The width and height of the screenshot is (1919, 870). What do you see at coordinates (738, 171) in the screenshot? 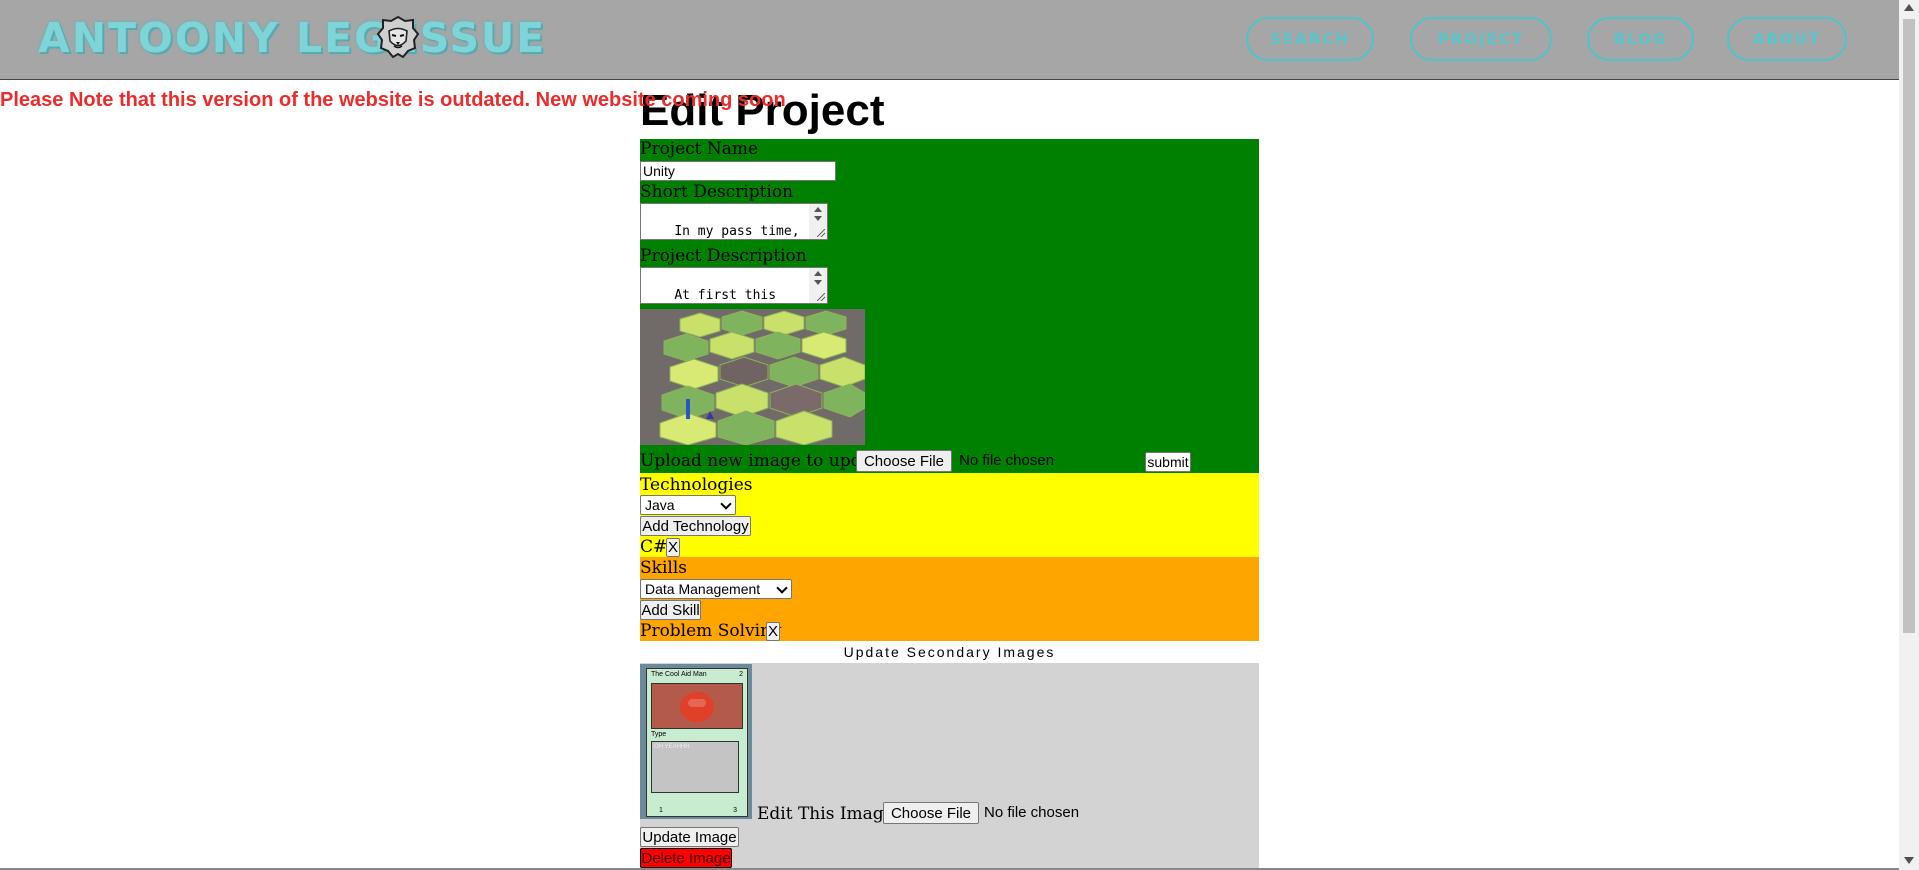
I see `project-name-input: Unity` at bounding box center [738, 171].